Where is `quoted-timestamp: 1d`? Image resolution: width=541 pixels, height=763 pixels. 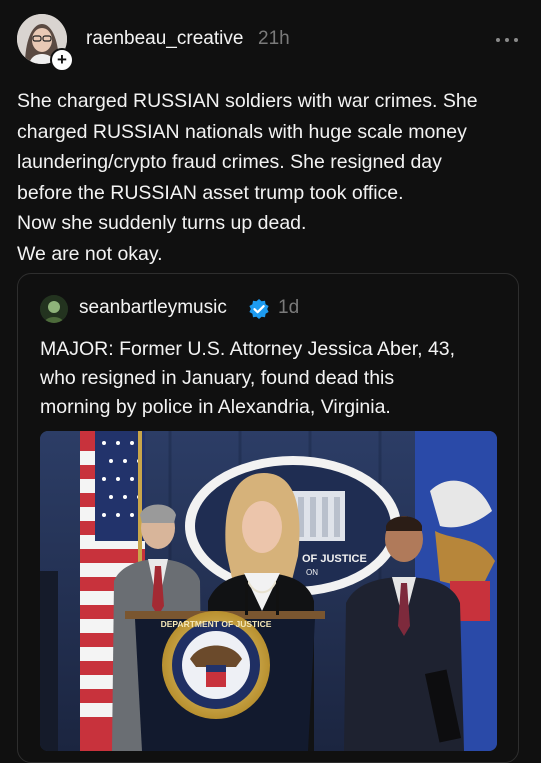
quoted-timestamp: 1d is located at coordinates (289, 307).